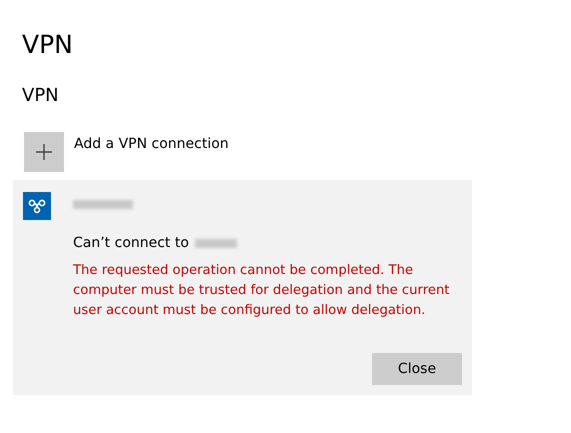 The height and width of the screenshot is (433, 571). Describe the element at coordinates (151, 144) in the screenshot. I see `add-vpn-label: Add a VPN connection` at that location.